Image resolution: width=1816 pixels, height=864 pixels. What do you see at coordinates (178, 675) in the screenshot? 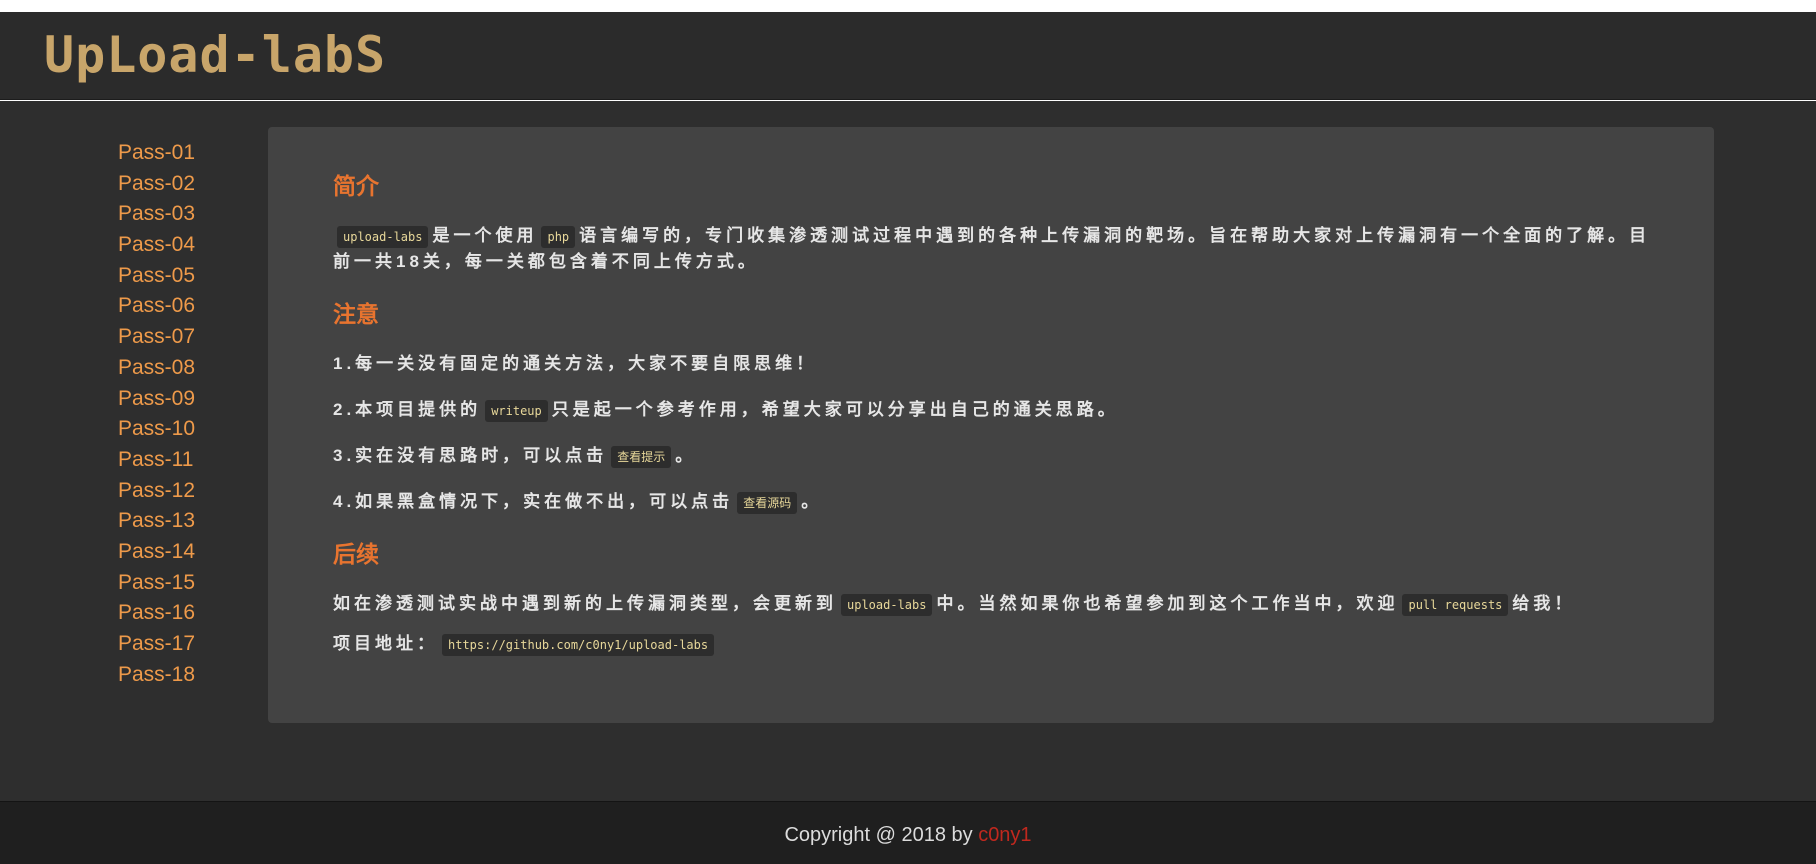
I see `sidebar-item-pass-18: Pass-18` at bounding box center [178, 675].